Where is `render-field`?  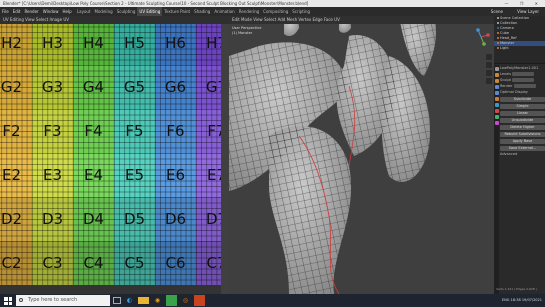 render-field is located at coordinates (524, 86).